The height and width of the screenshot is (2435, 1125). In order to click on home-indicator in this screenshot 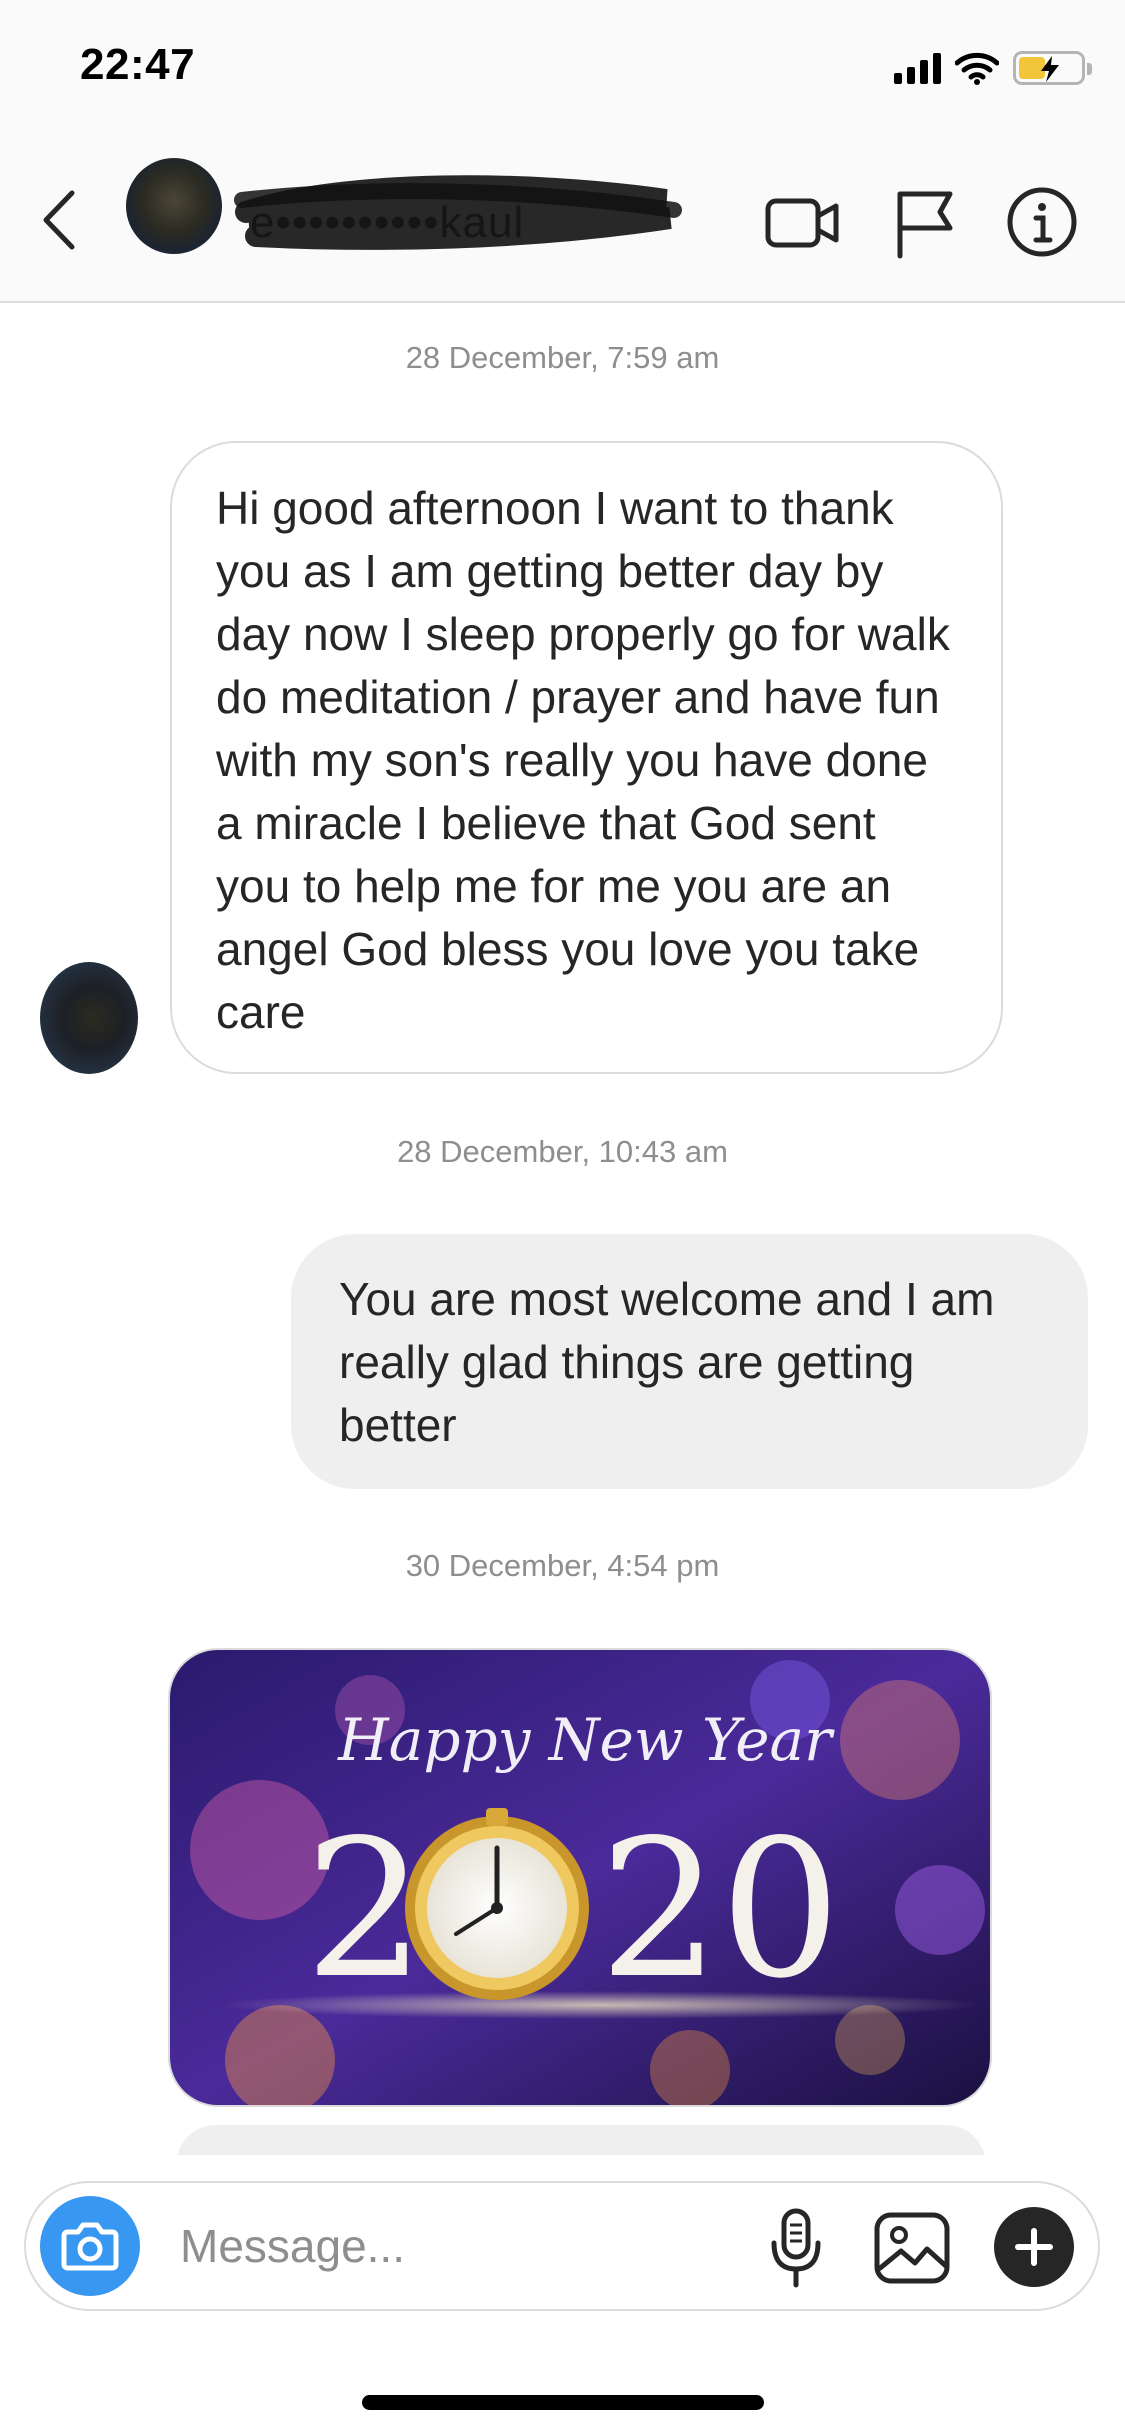, I will do `click(563, 2402)`.